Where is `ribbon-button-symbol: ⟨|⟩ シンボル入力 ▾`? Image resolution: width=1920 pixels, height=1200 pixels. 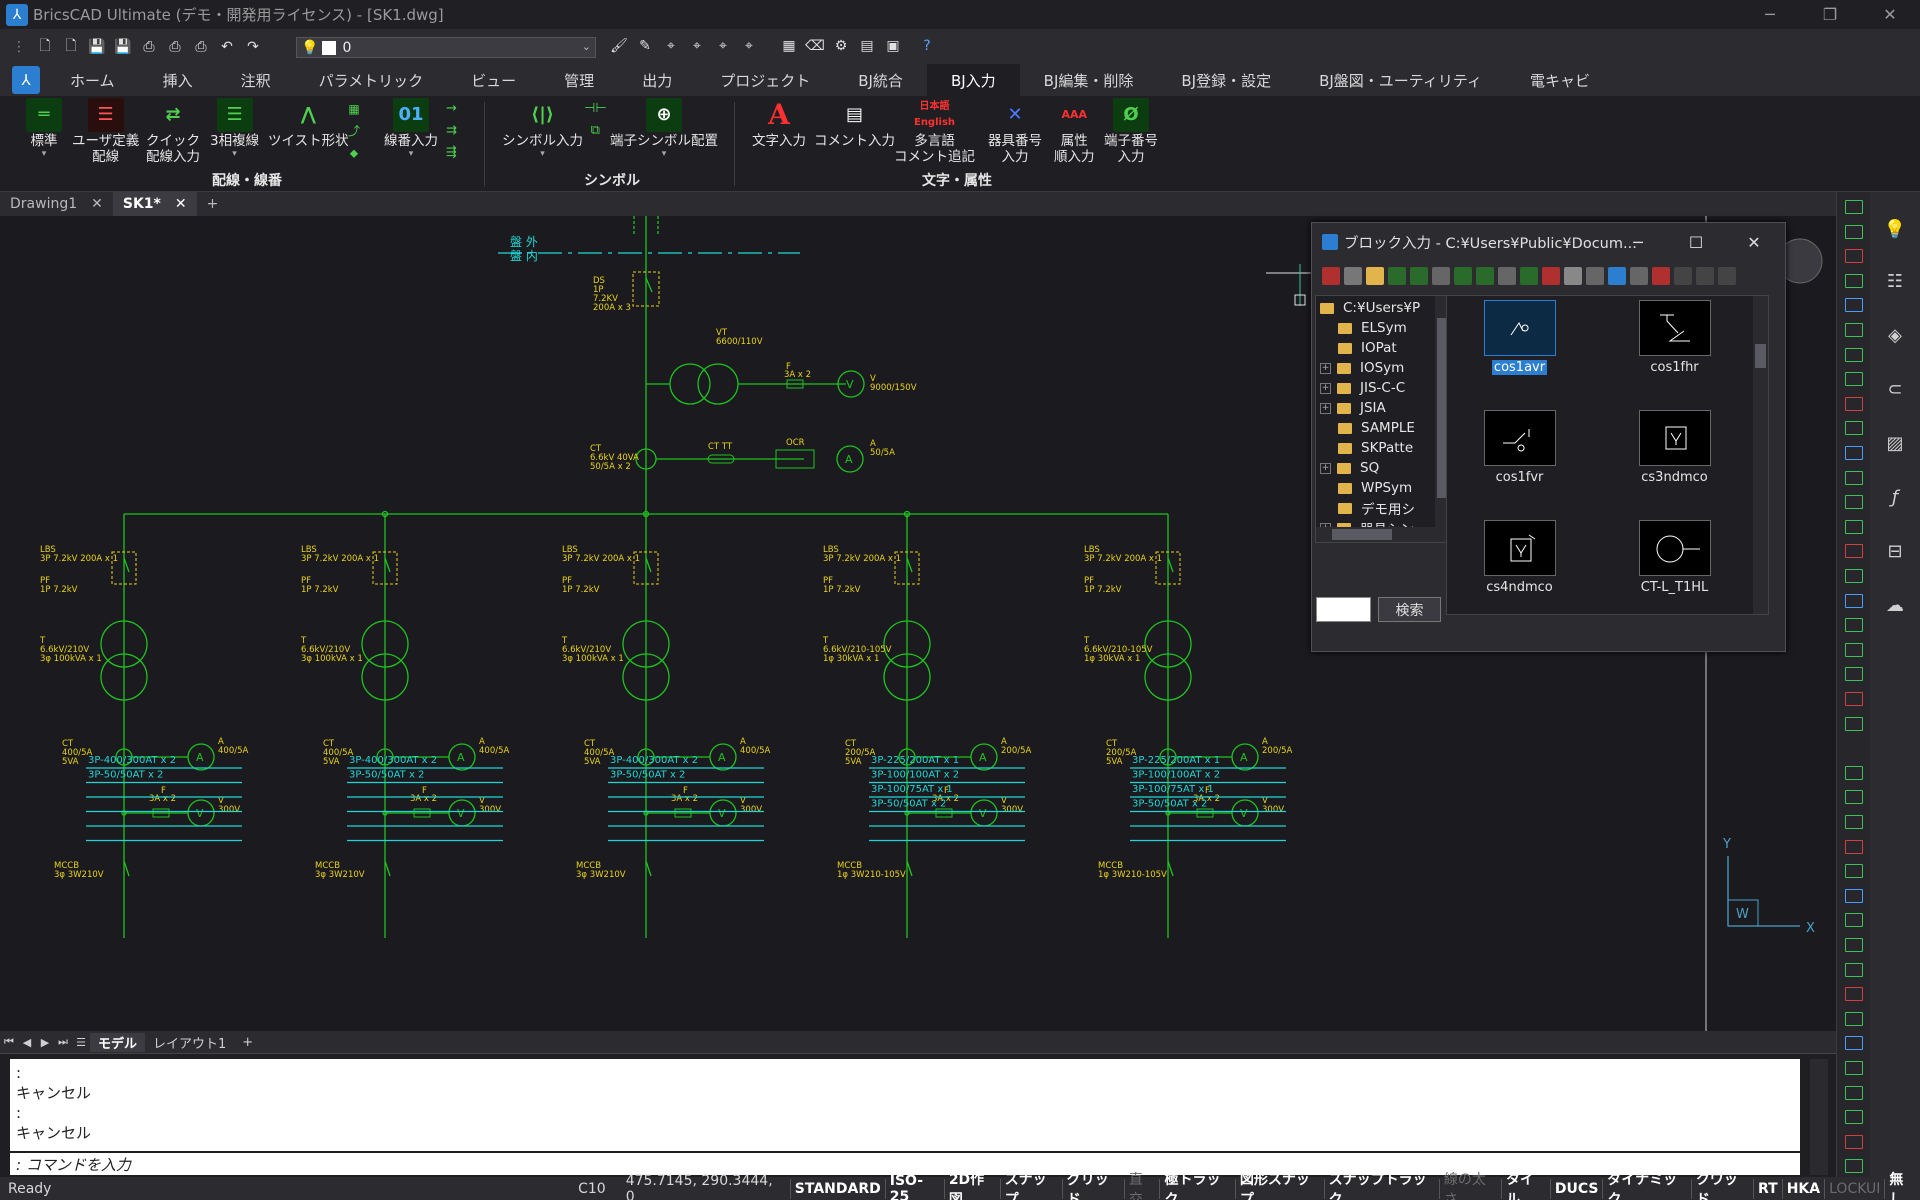 ribbon-button-symbol: ⟨|⟩ シンボル入力 ▾ is located at coordinates (542, 129).